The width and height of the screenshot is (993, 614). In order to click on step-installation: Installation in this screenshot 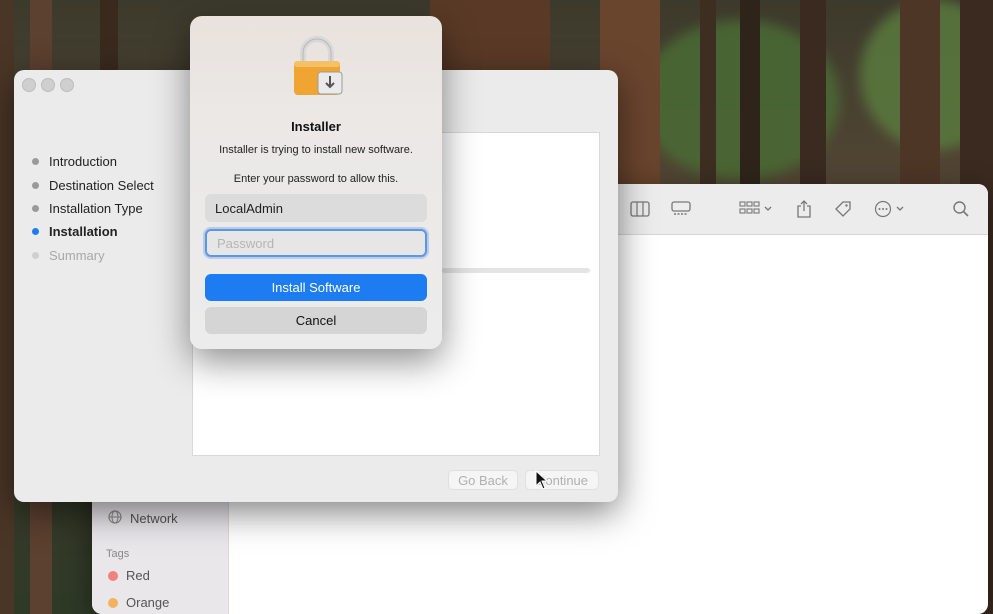, I will do `click(75, 231)`.